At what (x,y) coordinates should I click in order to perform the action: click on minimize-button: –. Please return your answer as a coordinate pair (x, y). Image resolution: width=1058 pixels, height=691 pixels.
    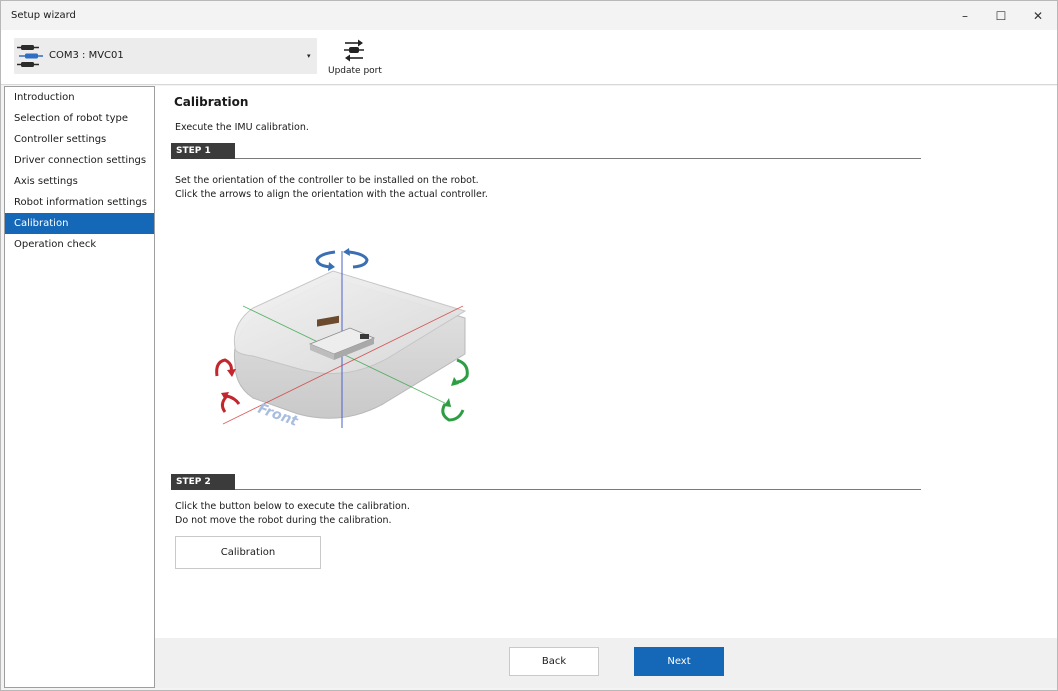
    Looking at the image, I should click on (965, 15).